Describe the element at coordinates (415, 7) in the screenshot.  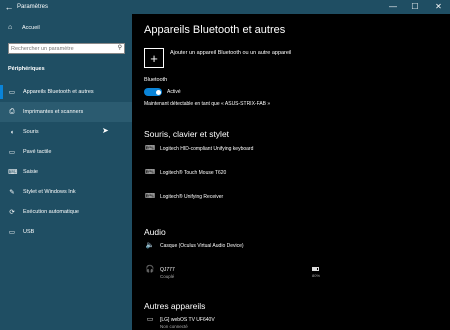
I see `maximize-button: ☐` at that location.